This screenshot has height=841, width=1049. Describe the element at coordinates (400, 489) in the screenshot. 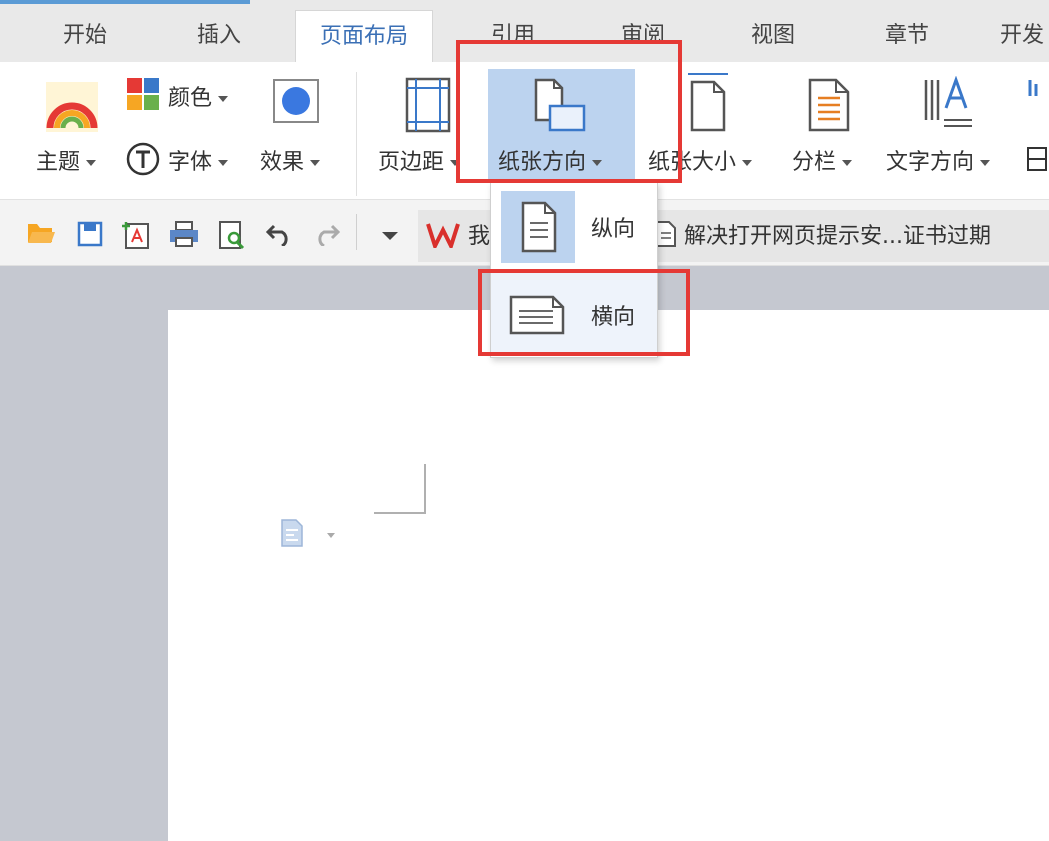

I see `margin-corner-mark` at that location.